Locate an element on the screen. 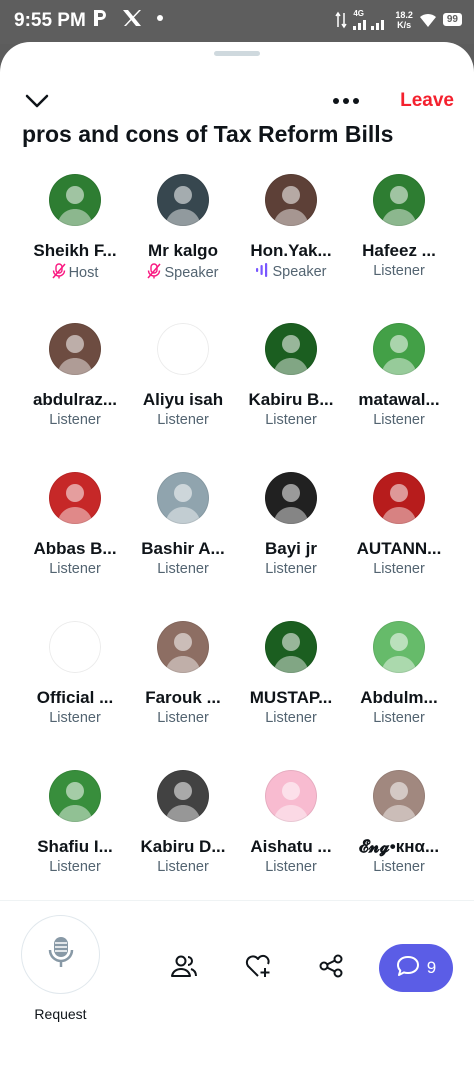 The image size is (474, 1082). participant-card: Official ... Listener is located at coordinates (75, 671).